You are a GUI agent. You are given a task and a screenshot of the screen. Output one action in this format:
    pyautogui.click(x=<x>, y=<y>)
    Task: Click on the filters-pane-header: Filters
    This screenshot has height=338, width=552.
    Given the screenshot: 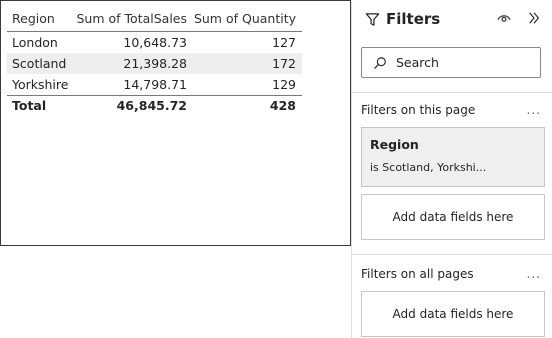 What is the action you would take?
    pyautogui.click(x=402, y=19)
    